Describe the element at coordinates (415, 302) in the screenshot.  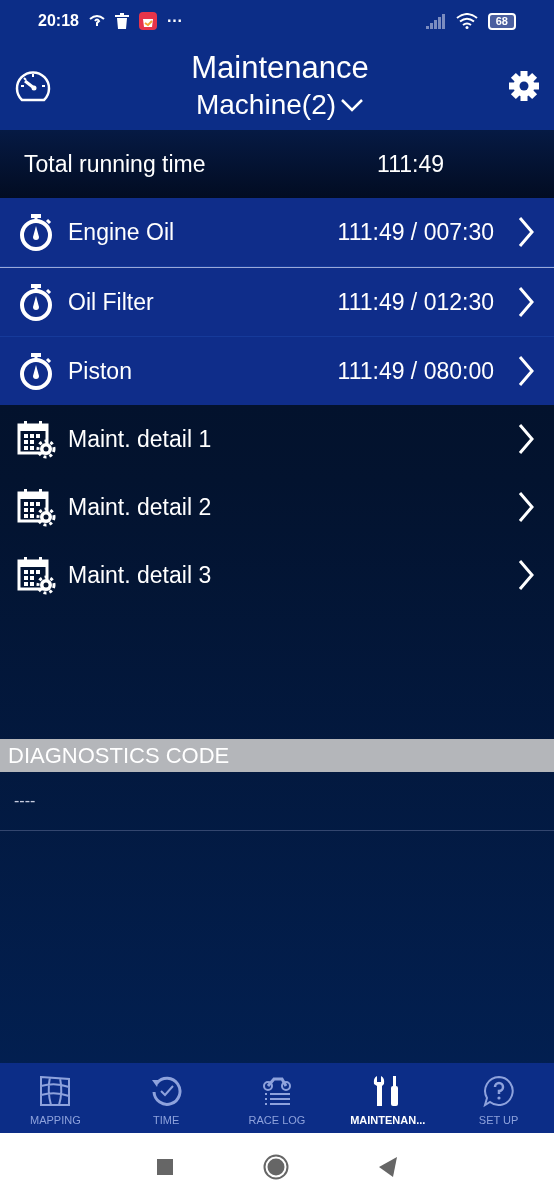
I see `hours-reading: 111:49 / 012:30` at that location.